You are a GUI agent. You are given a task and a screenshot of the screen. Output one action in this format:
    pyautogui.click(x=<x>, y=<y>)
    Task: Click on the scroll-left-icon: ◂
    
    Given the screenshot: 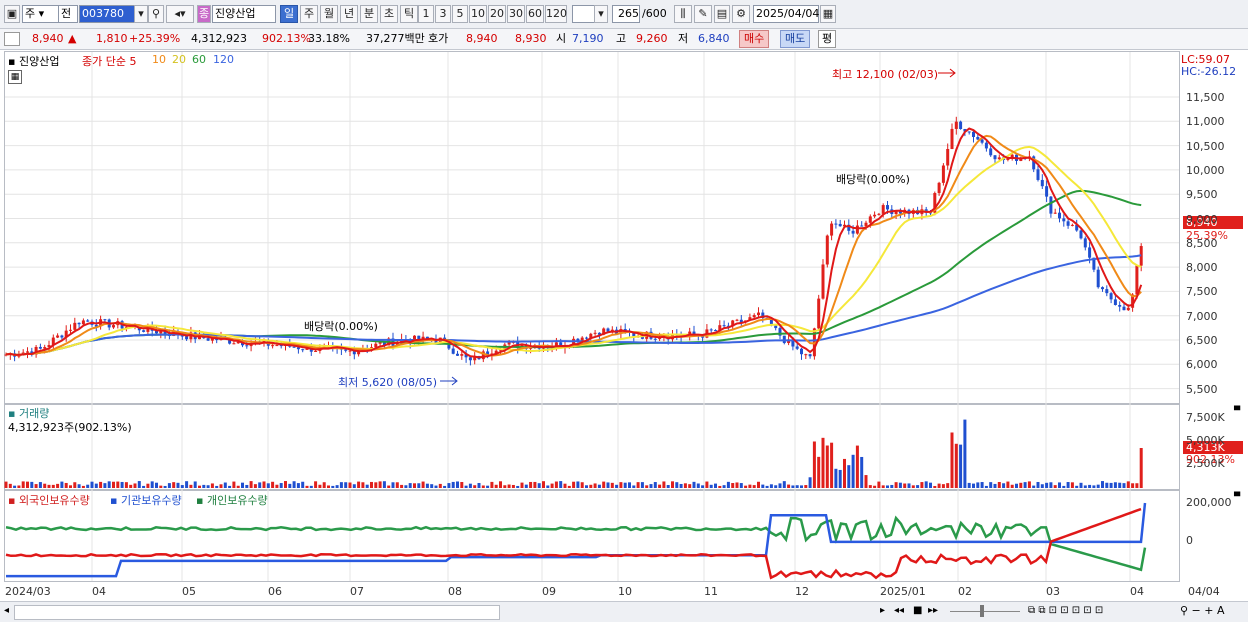 What is the action you would take?
    pyautogui.click(x=6, y=610)
    